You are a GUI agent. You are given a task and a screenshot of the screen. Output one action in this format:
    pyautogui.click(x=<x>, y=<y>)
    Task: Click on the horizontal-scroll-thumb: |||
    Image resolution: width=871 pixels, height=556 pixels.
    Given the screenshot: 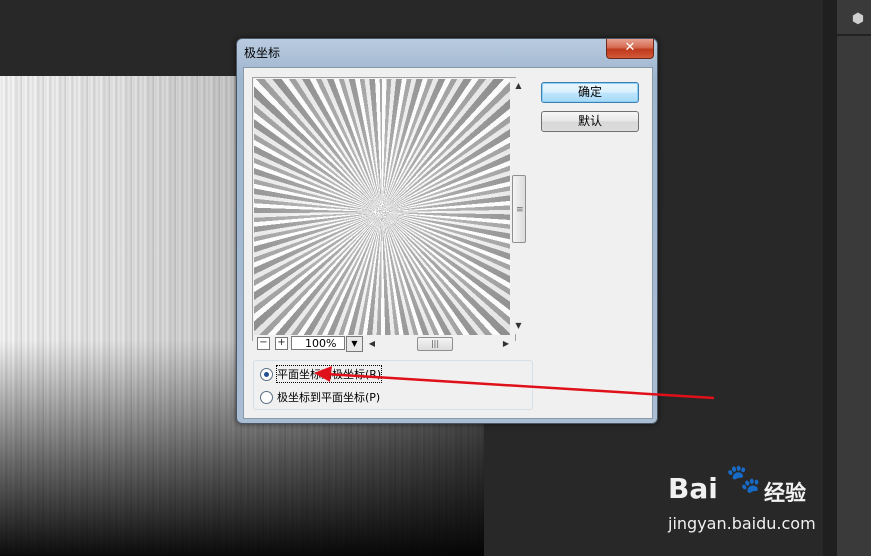 What is the action you would take?
    pyautogui.click(x=435, y=344)
    